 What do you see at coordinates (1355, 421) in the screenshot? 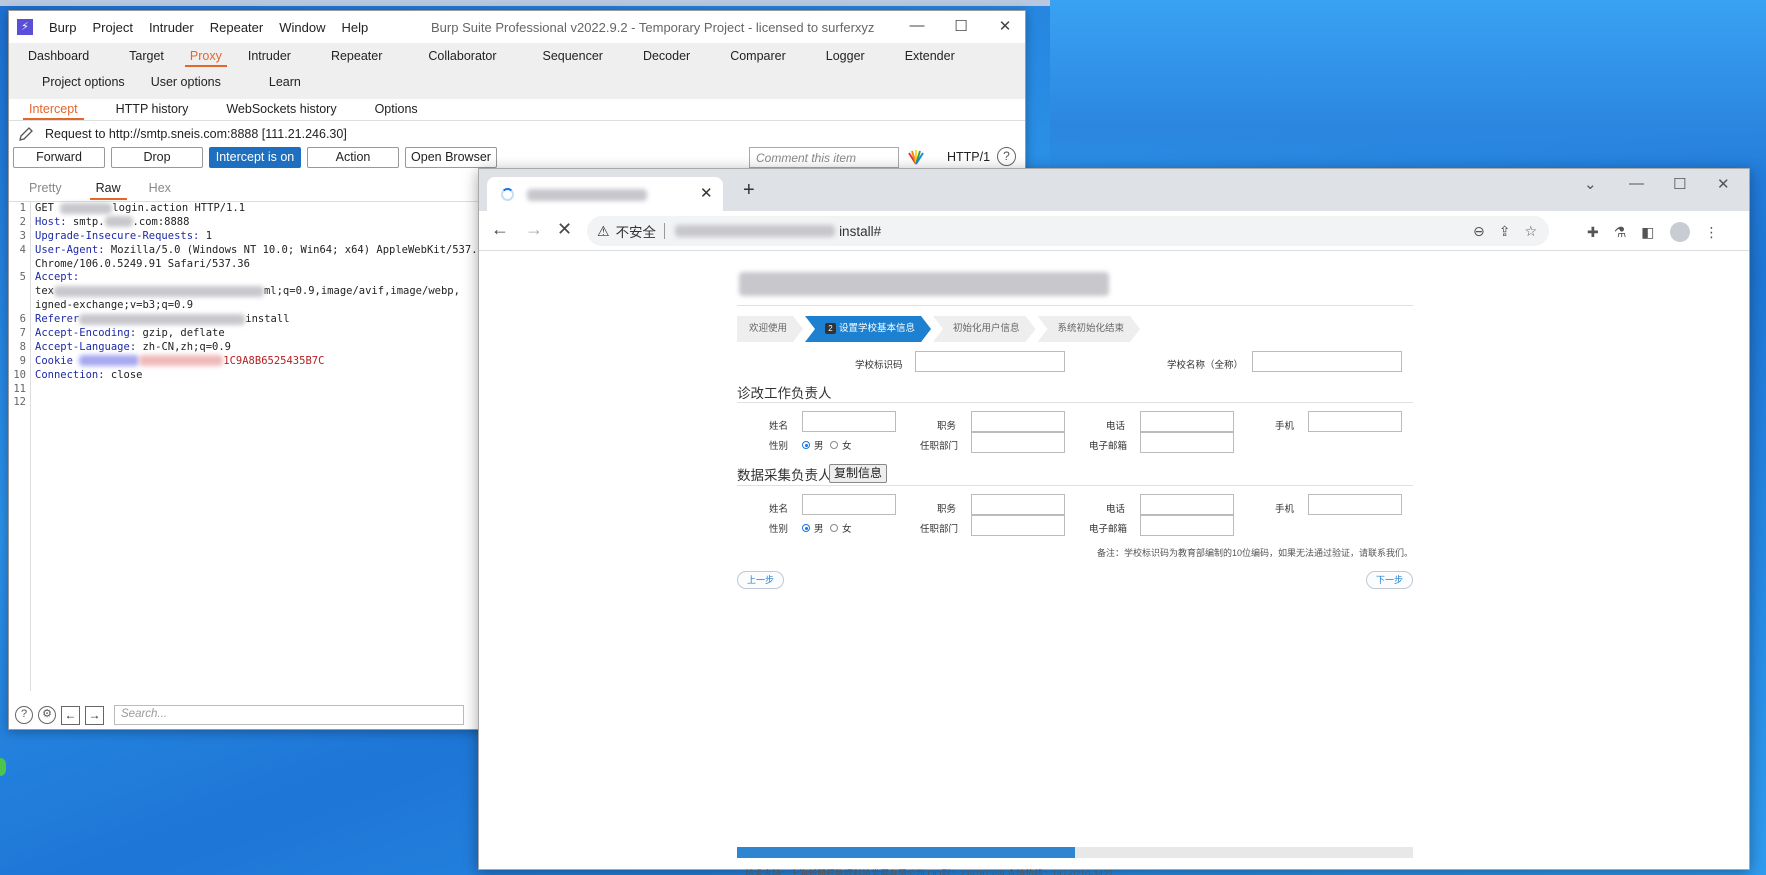
I see `lead-mobile-input` at bounding box center [1355, 421].